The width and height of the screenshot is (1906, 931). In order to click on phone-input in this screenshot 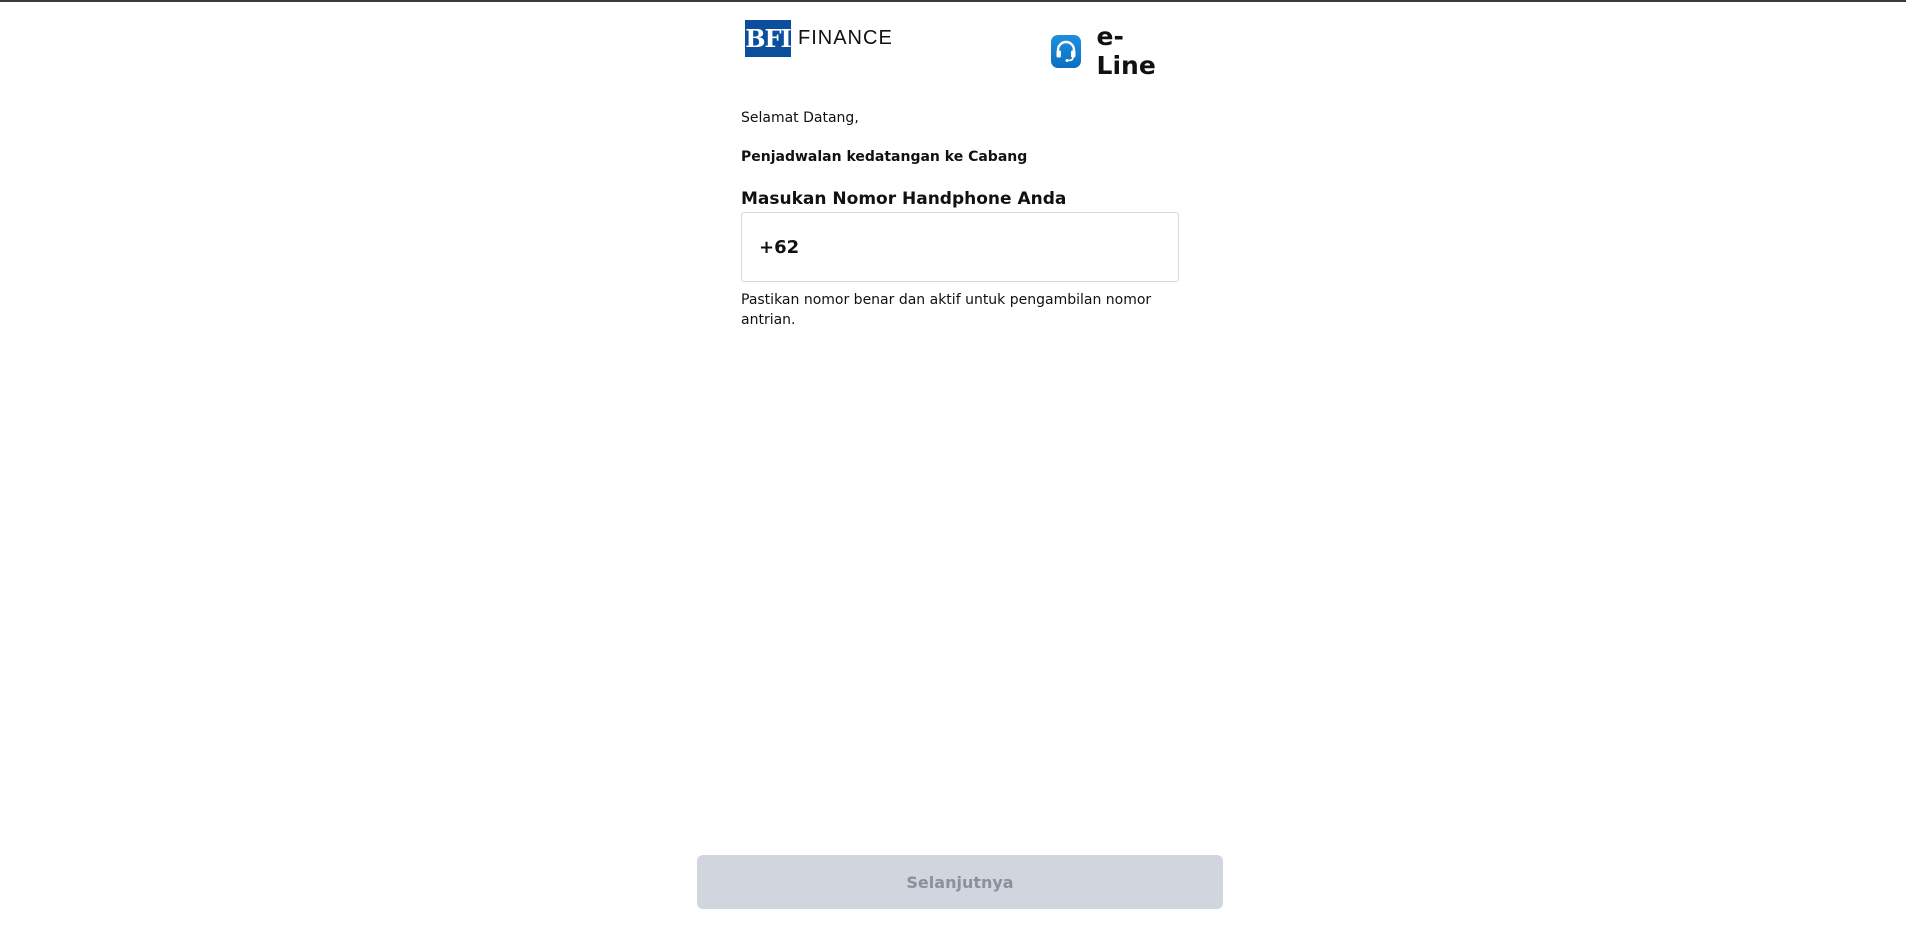, I will do `click(959, 247)`.